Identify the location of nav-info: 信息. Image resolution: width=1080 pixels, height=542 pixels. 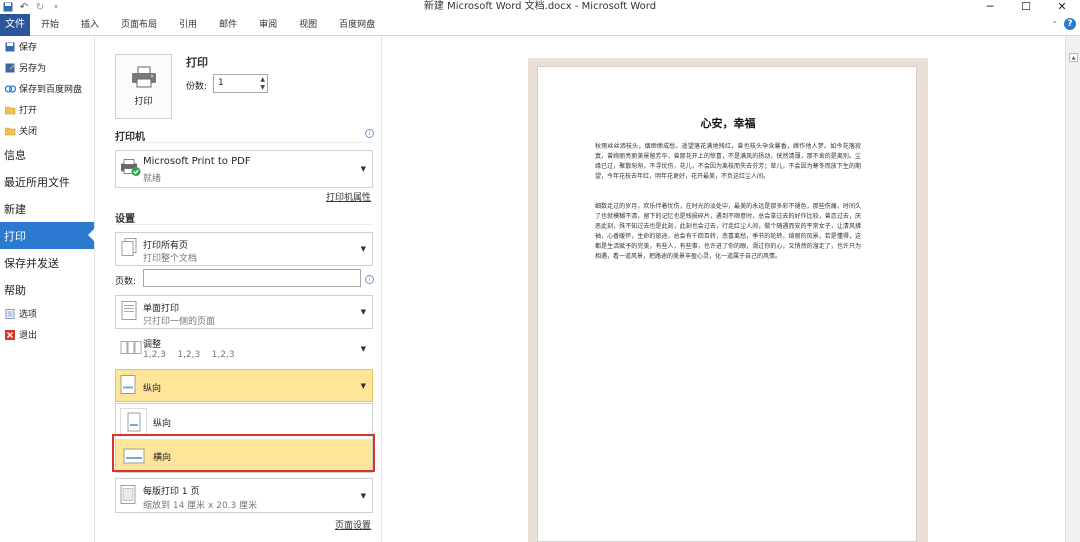
(47, 154).